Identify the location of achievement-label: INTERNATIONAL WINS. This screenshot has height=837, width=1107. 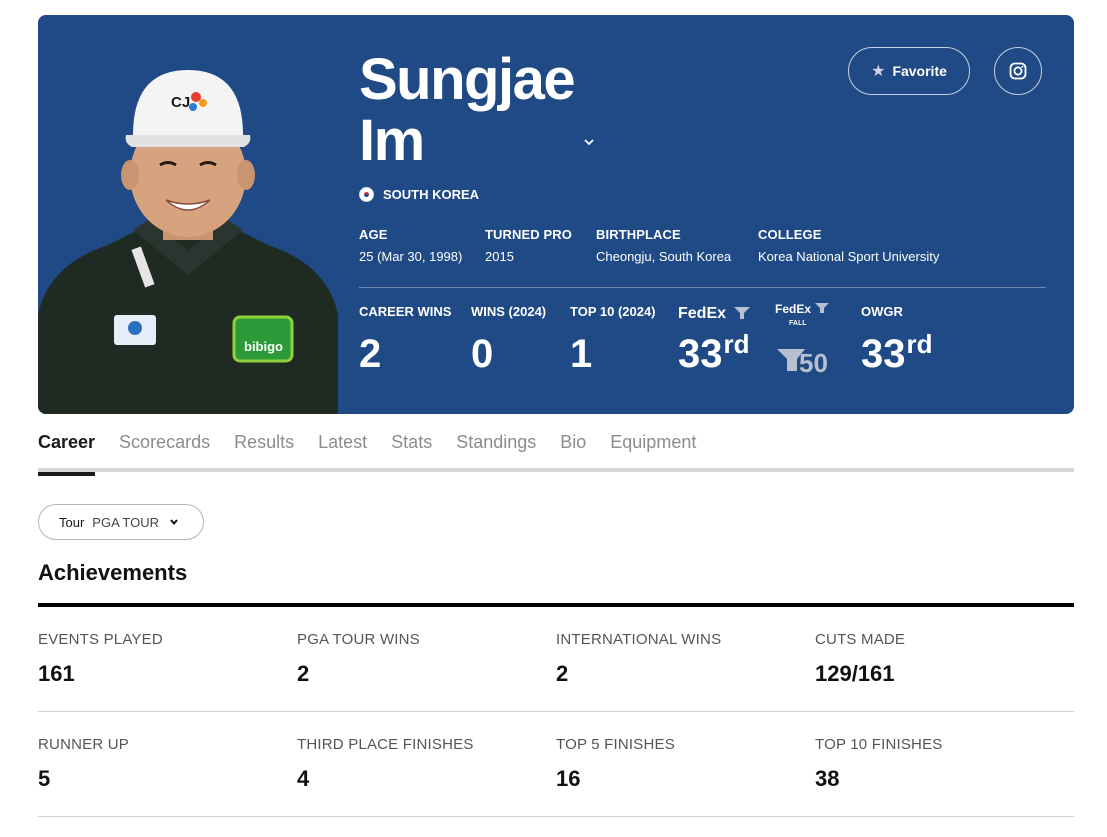
(639, 639).